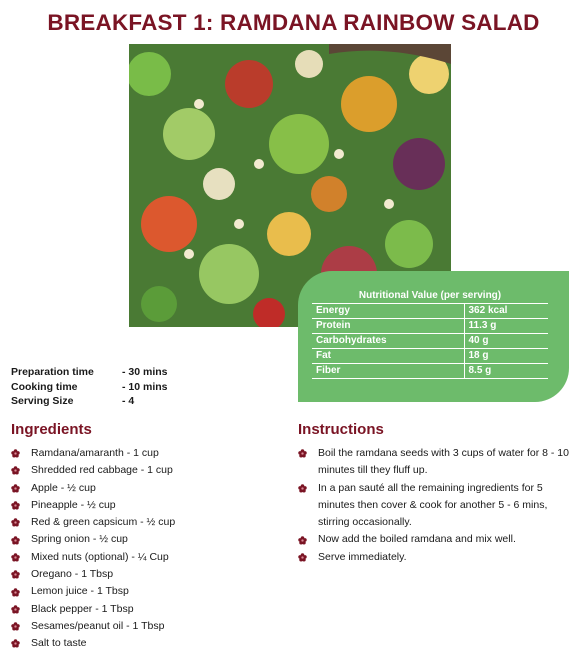 The image size is (587, 656). I want to click on ingredient-item: Apple - ½ cup, so click(93, 488).